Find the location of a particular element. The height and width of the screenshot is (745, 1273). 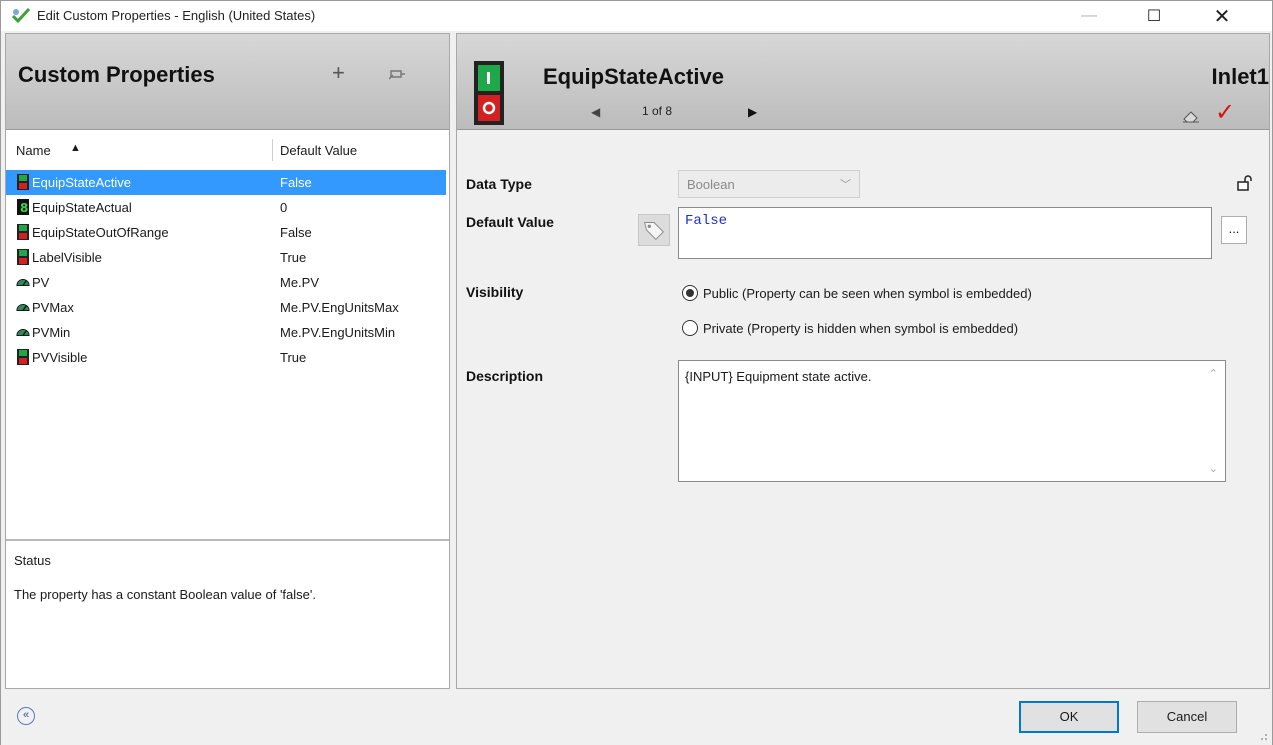

description-textarea: {INPUT} Equipment state active. ⌃ ⌄ is located at coordinates (952, 421).